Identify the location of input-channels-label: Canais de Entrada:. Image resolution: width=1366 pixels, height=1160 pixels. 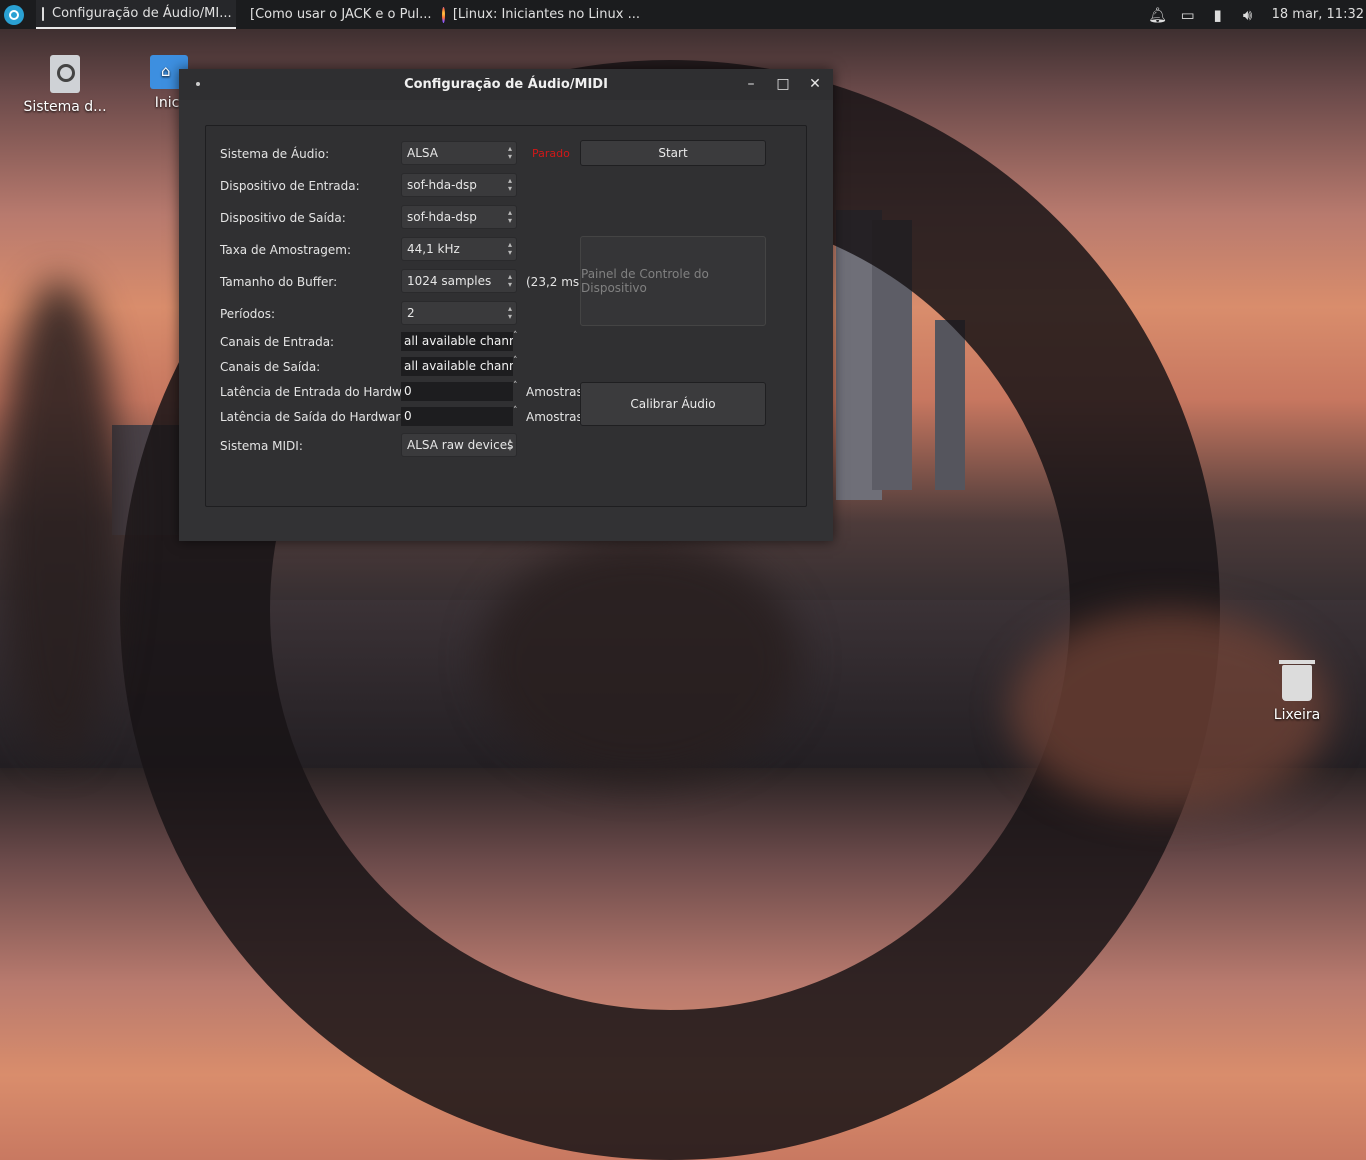
(277, 342).